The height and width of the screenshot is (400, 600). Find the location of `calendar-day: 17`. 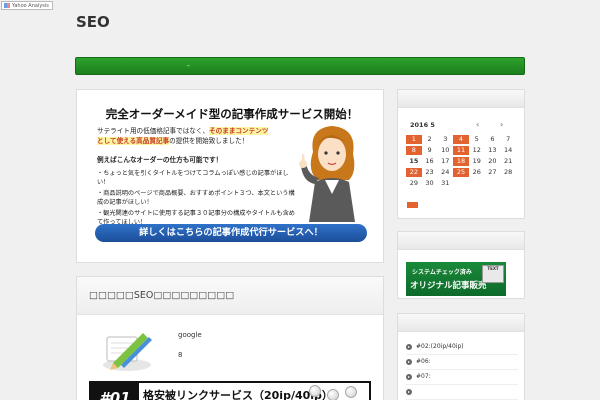

calendar-day: 17 is located at coordinates (445, 161).